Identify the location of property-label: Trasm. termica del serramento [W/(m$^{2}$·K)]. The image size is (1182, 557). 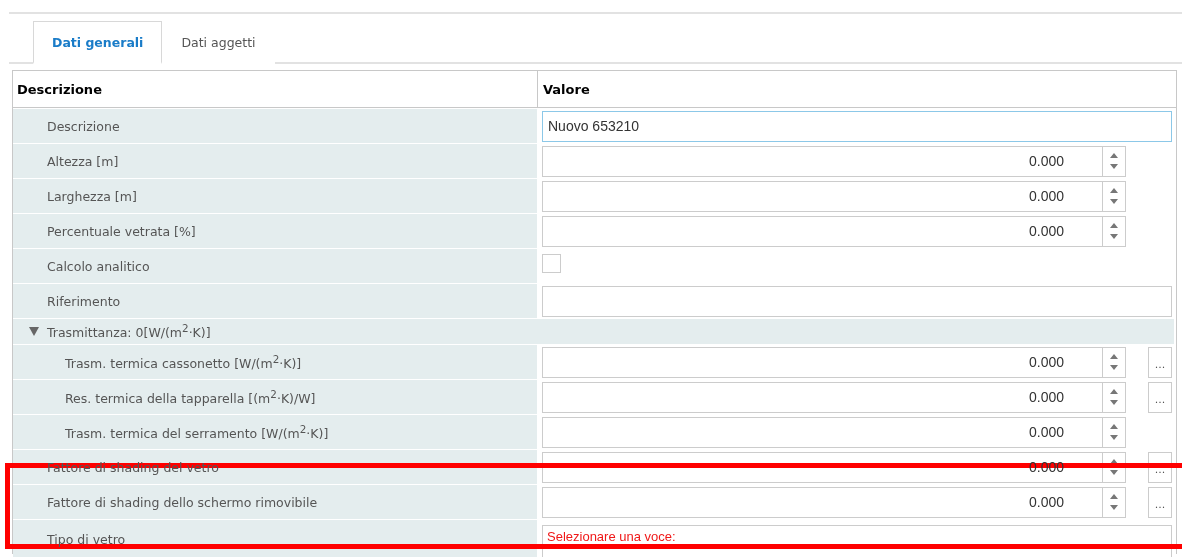
(275, 432).